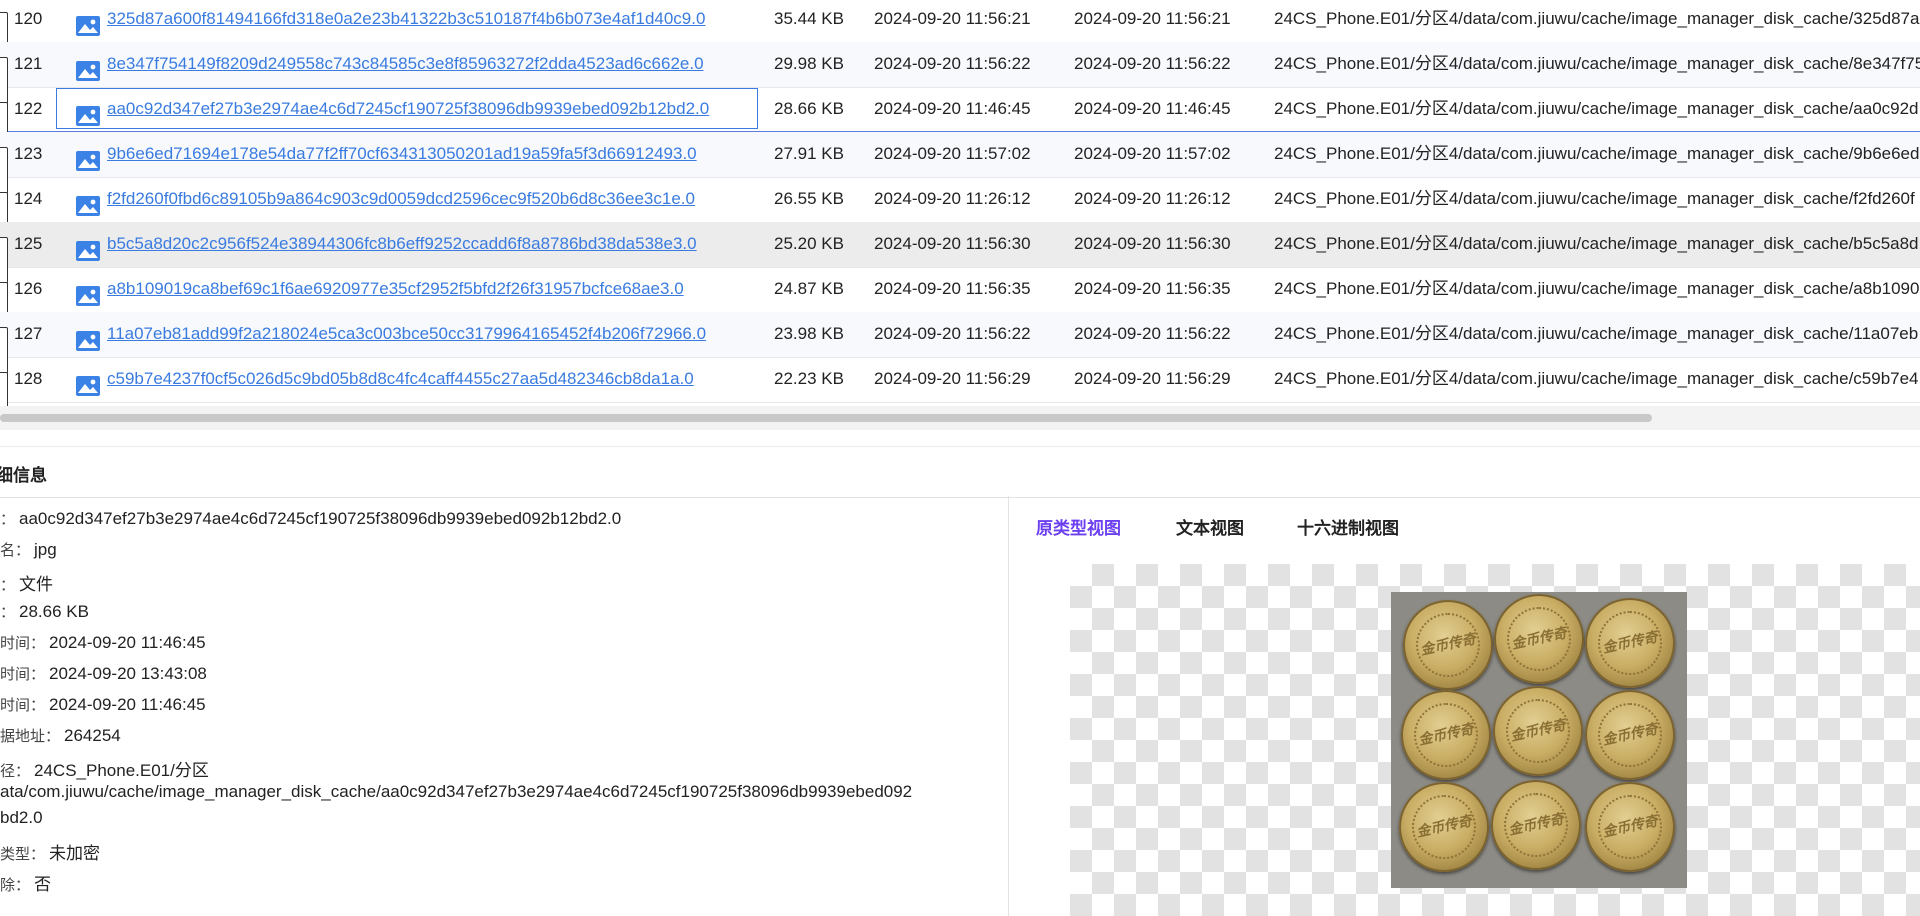 This screenshot has width=1920, height=916. I want to click on file-size: 23.98 KB, so click(809, 333).